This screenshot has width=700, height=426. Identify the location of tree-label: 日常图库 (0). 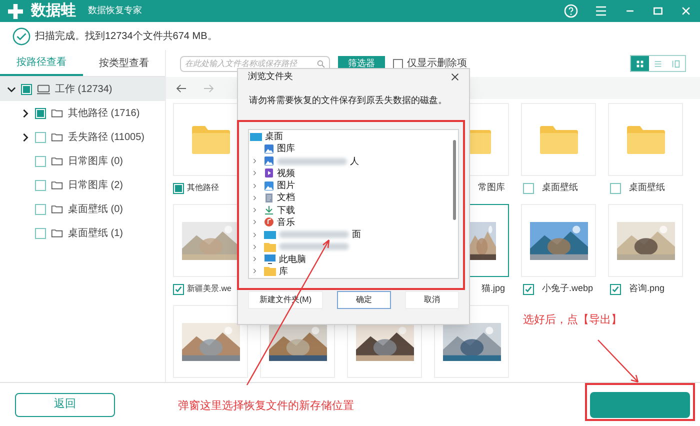
(95, 161).